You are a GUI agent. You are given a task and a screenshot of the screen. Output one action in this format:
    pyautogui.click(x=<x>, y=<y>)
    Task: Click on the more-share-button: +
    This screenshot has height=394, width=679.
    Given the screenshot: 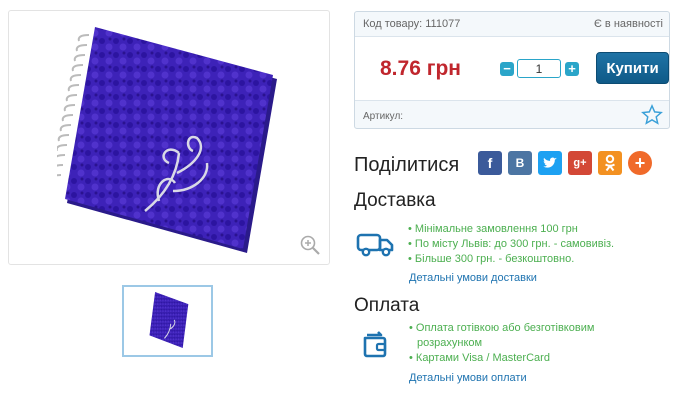 What is the action you would take?
    pyautogui.click(x=640, y=163)
    